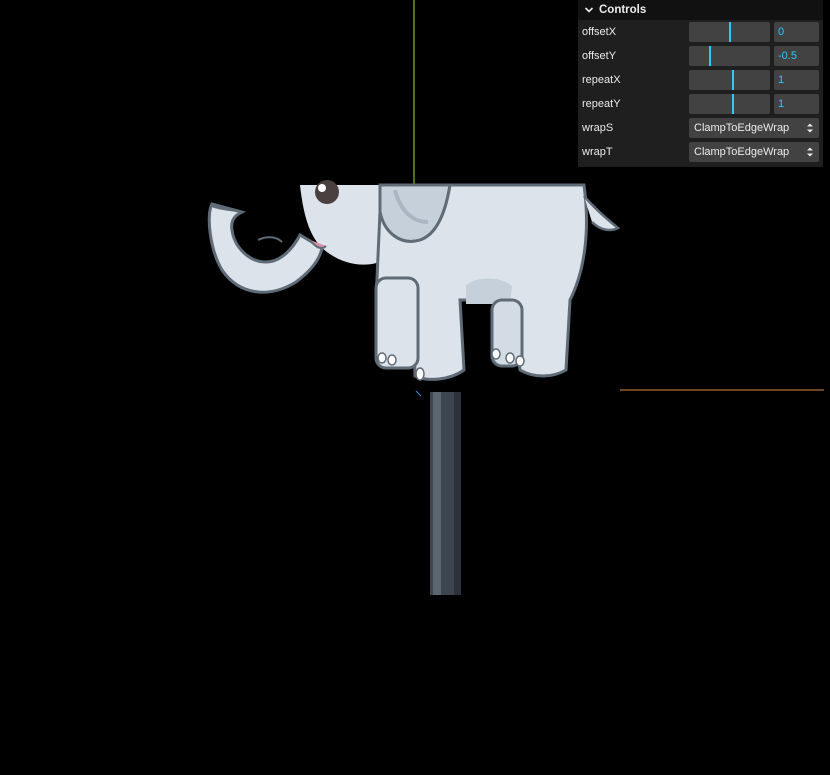 Image resolution: width=830 pixels, height=775 pixels. I want to click on repeatX-row: repeatX 1, so click(700, 80).